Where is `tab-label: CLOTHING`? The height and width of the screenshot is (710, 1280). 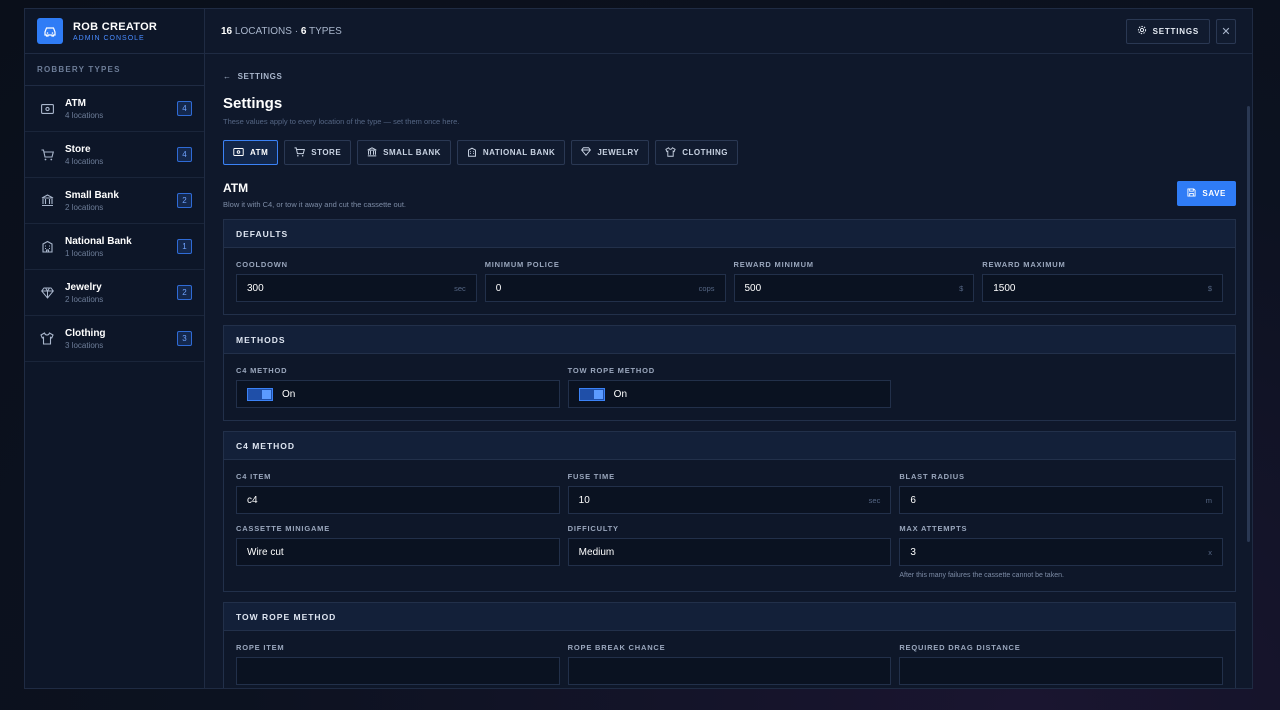 tab-label: CLOTHING is located at coordinates (705, 152).